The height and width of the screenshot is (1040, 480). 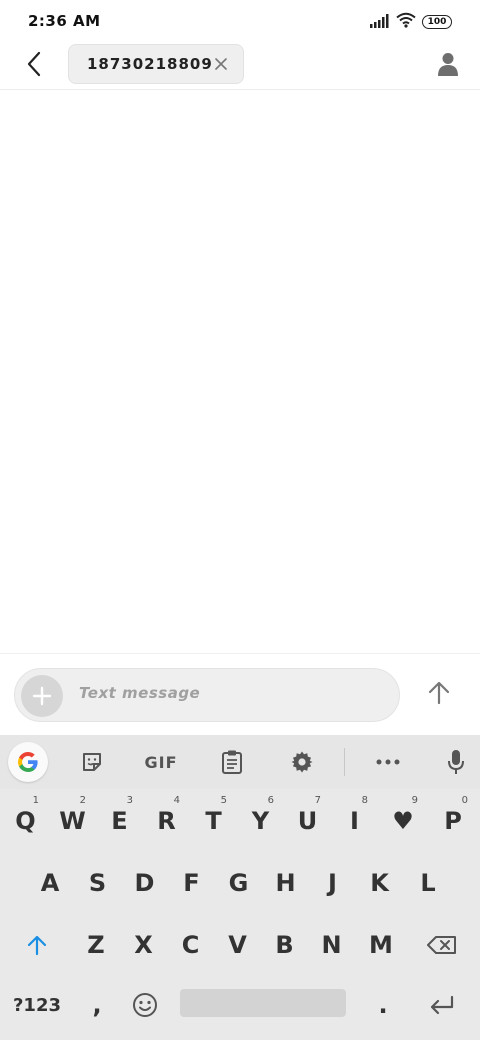 I want to click on status-bar: 2:36 AM 100, so click(x=240, y=21).